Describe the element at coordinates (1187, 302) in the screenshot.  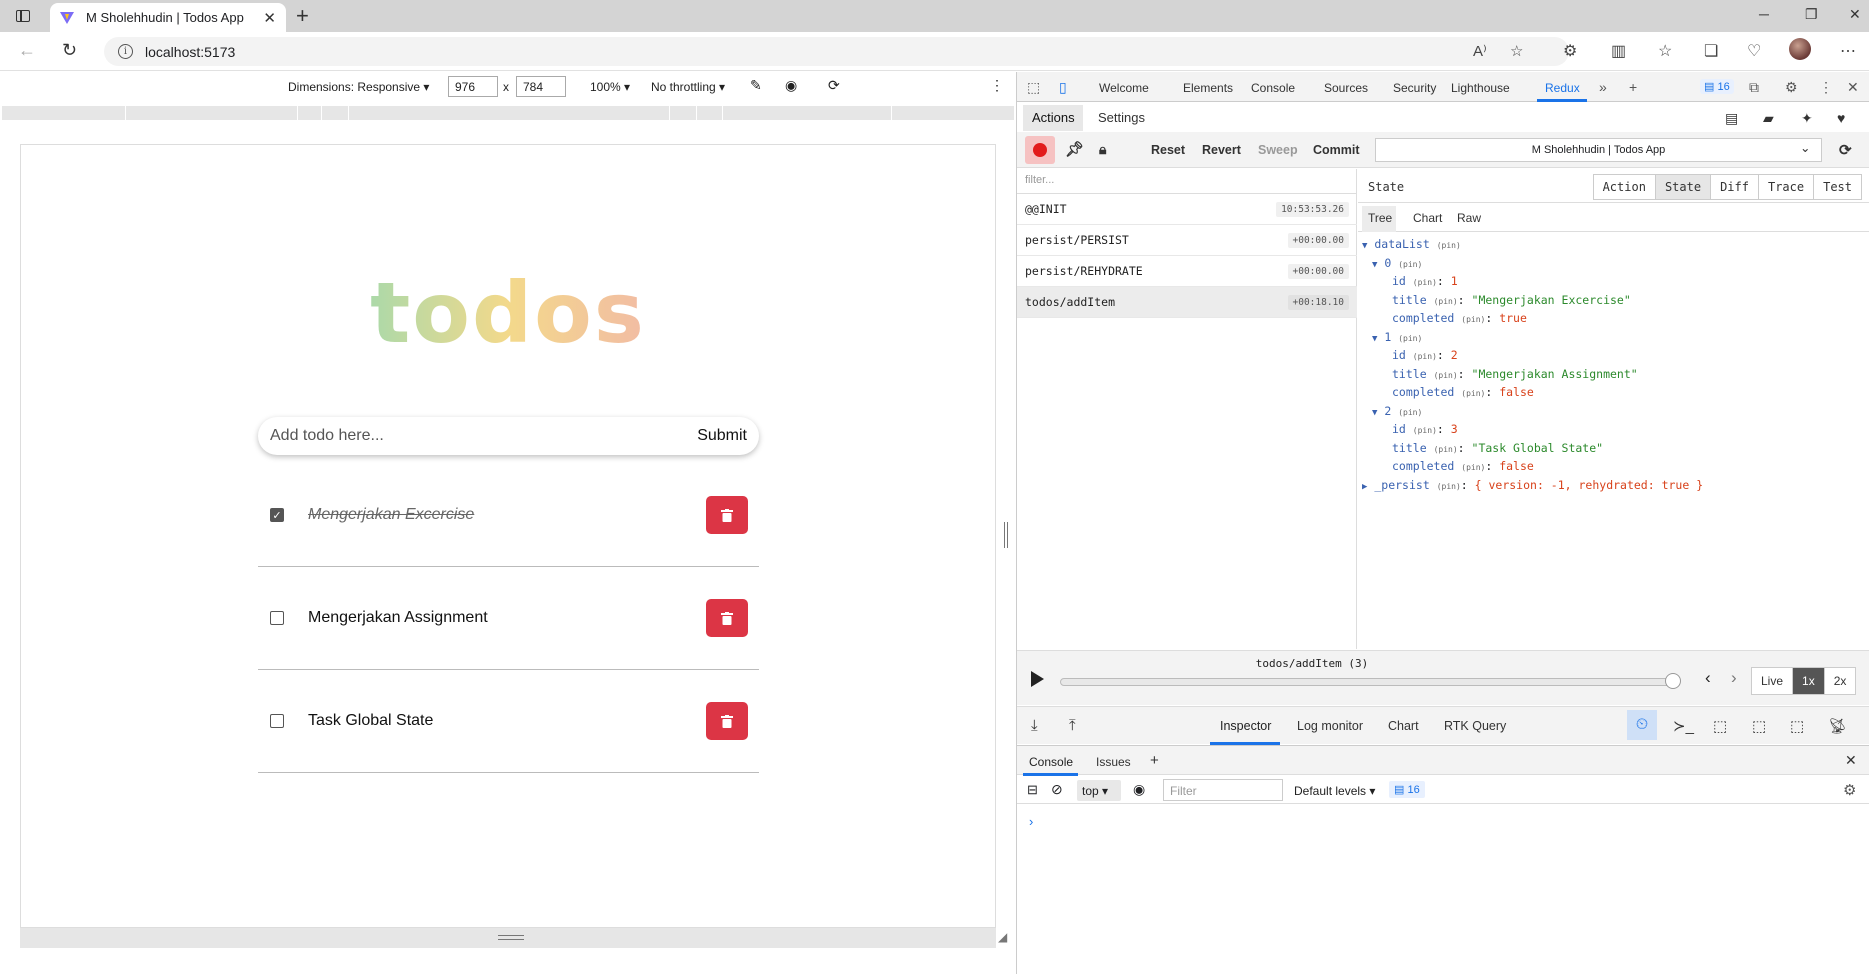
I see `action-row: todos/addItem +00:18.10` at that location.